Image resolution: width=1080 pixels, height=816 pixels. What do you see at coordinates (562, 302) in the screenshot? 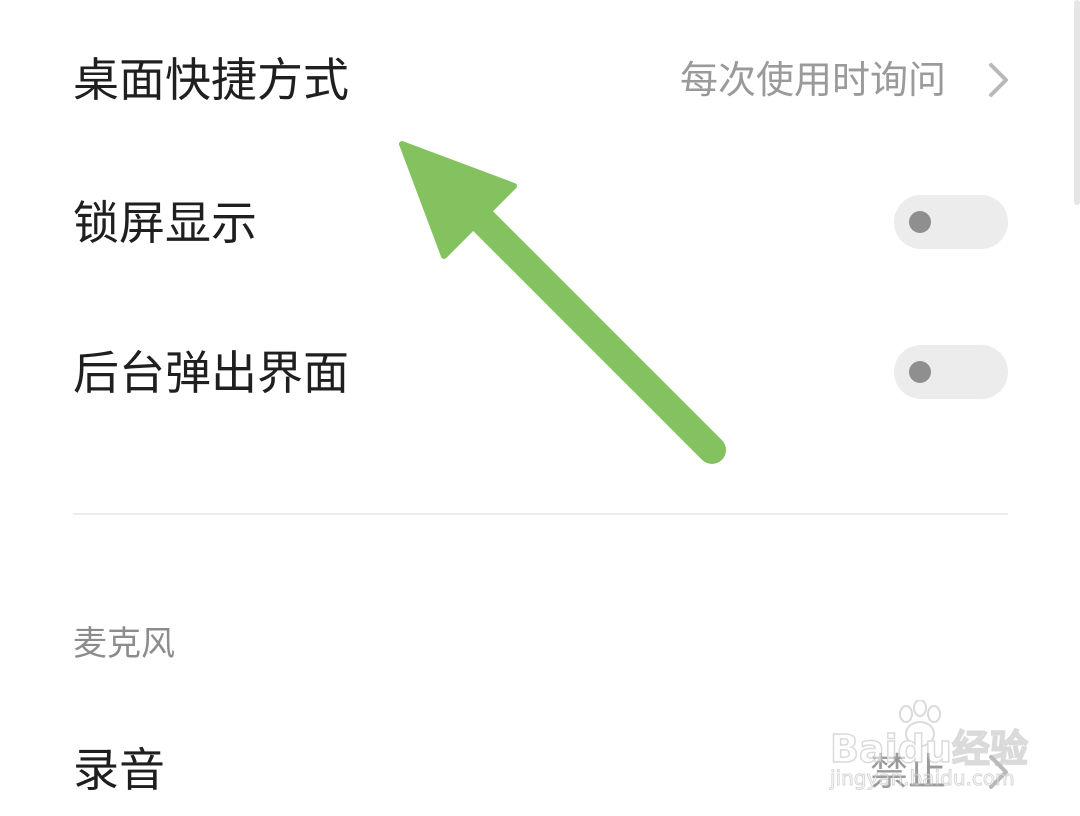
I see `annotation-arrow-icon` at bounding box center [562, 302].